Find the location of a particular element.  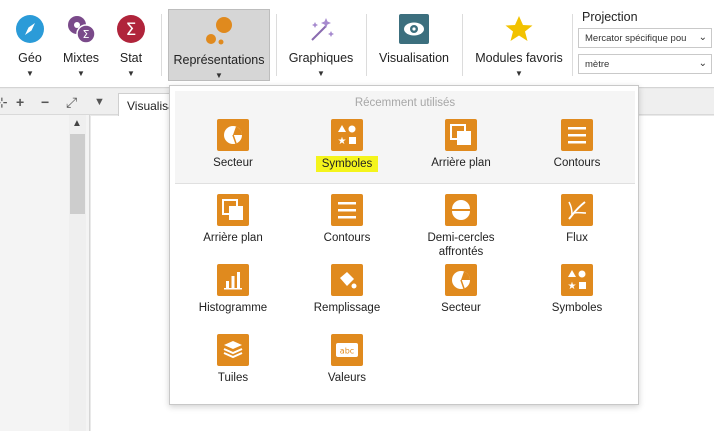

unit-select-value: mètre is located at coordinates (597, 64).